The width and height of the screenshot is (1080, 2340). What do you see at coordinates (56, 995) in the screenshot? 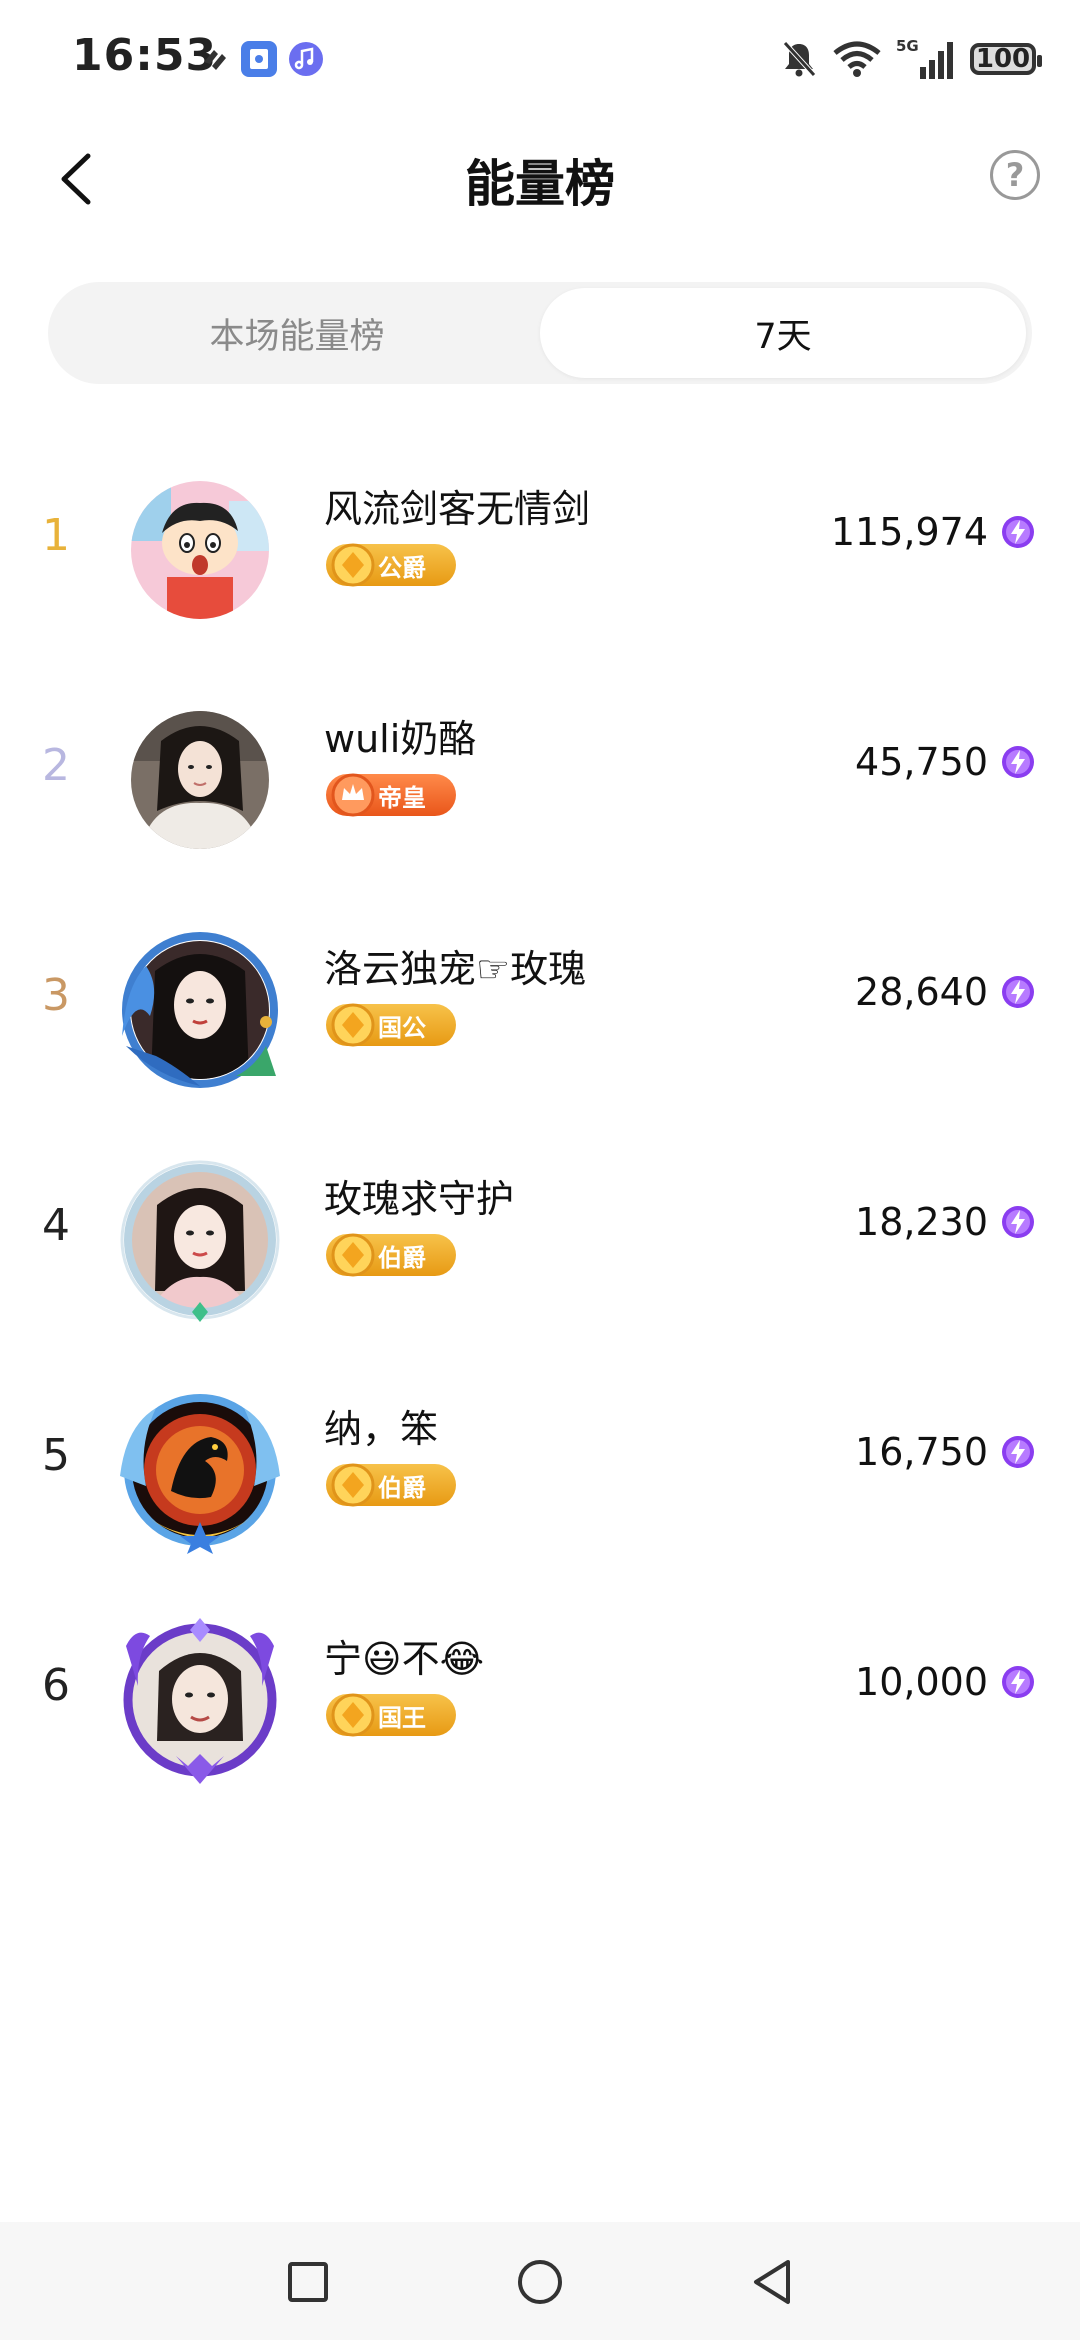
I see `rank-number: 3` at bounding box center [56, 995].